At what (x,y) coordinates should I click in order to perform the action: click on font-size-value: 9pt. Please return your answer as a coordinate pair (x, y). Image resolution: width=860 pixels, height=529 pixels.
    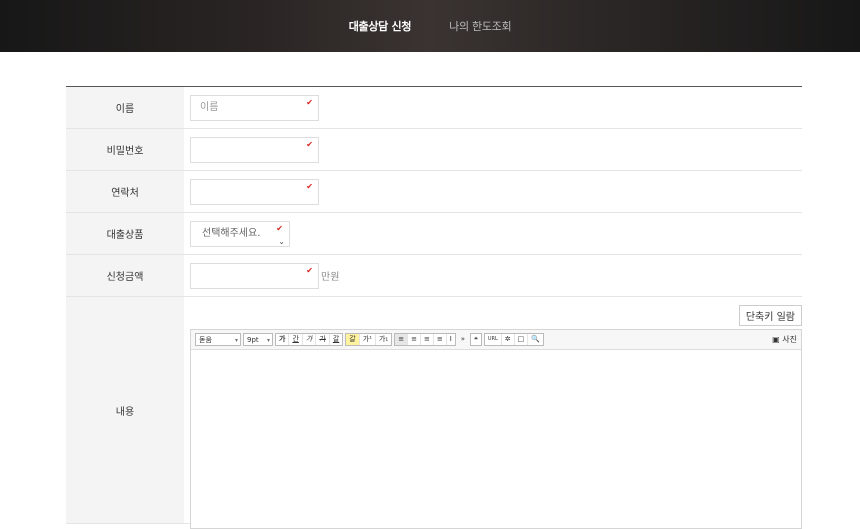
    Looking at the image, I should click on (253, 340).